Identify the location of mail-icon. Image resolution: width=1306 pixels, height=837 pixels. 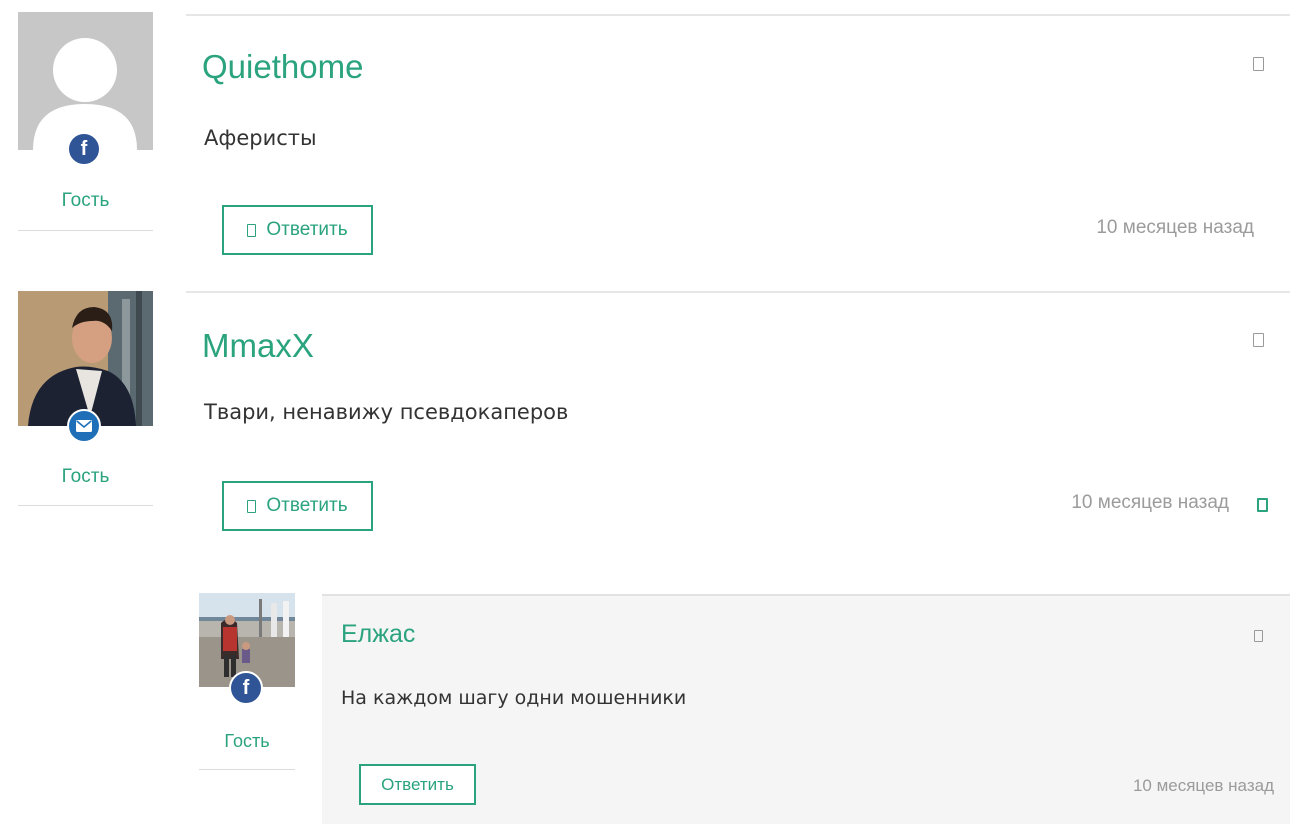
(84, 426).